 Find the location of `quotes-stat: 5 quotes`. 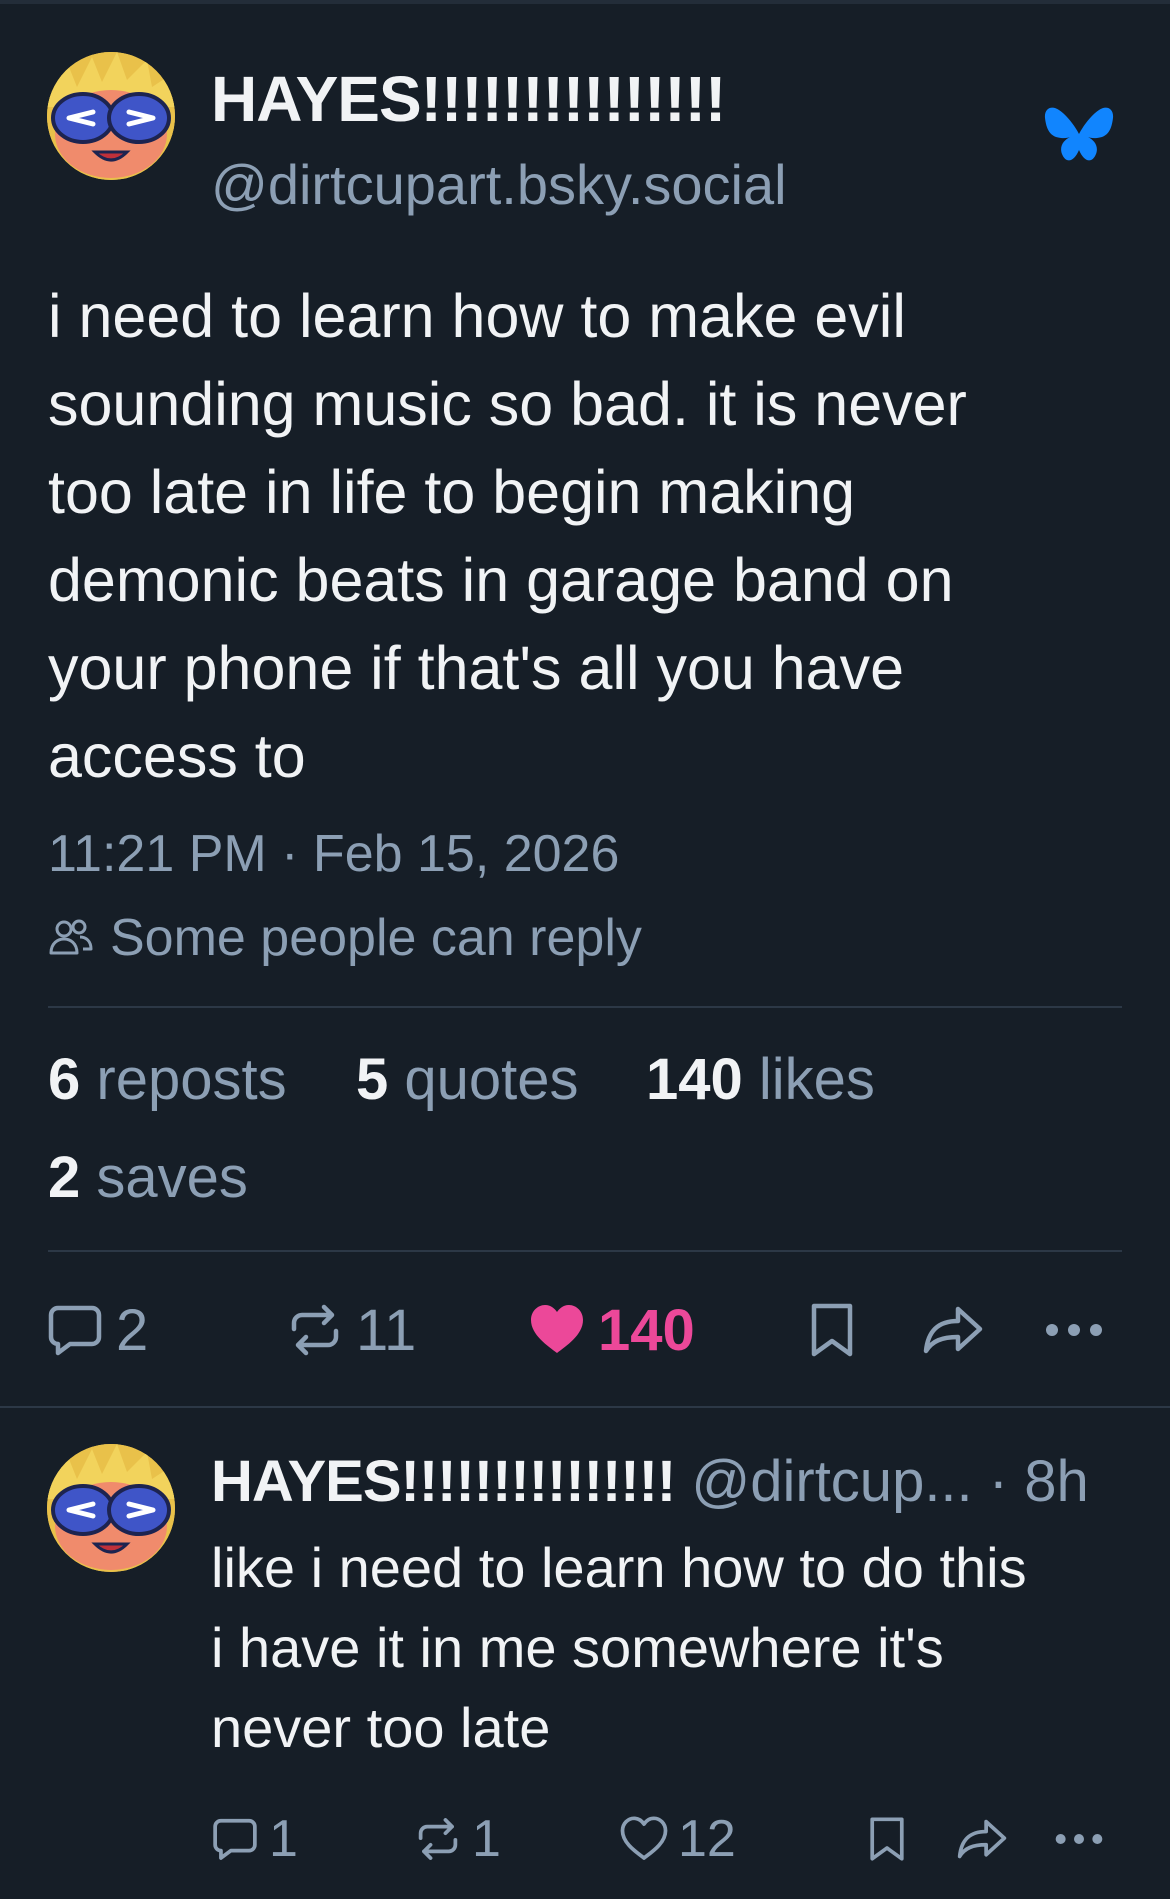

quotes-stat: 5 quotes is located at coordinates (467, 1079).